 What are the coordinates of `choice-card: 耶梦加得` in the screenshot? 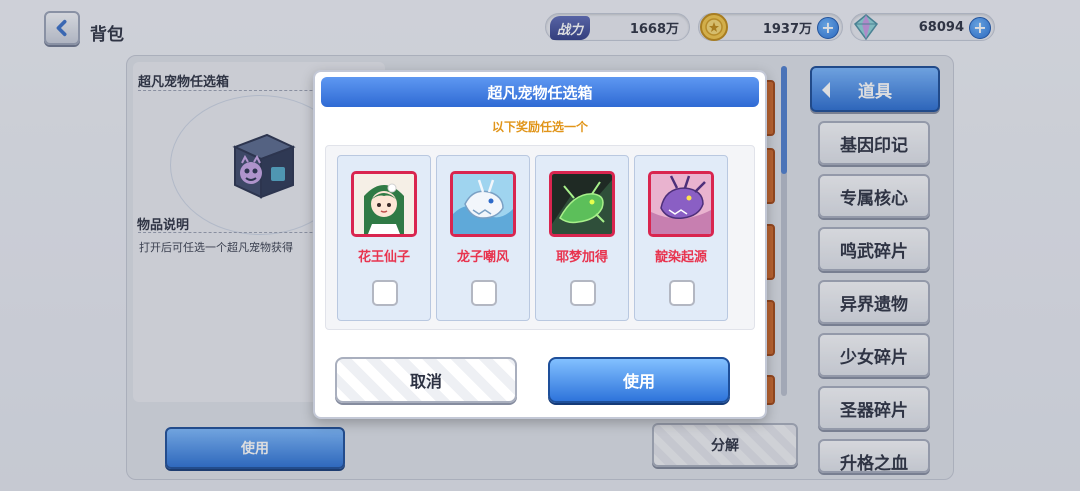 It's located at (582, 238).